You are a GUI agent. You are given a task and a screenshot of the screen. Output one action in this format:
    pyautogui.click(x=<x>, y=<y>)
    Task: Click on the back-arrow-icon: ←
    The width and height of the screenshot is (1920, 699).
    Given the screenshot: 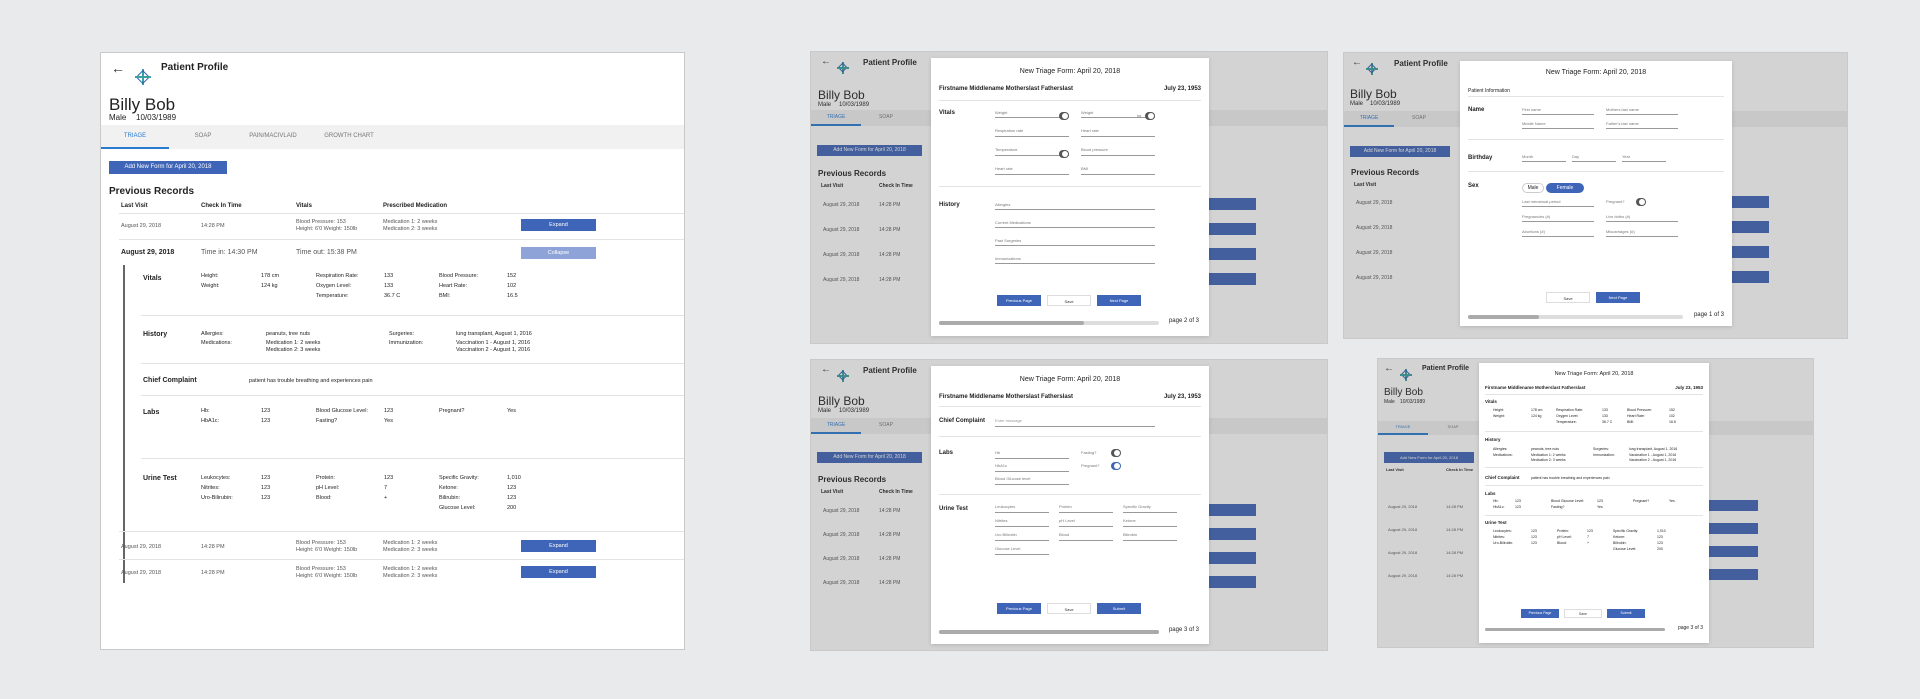 What is the action you would take?
    pyautogui.click(x=118, y=68)
    